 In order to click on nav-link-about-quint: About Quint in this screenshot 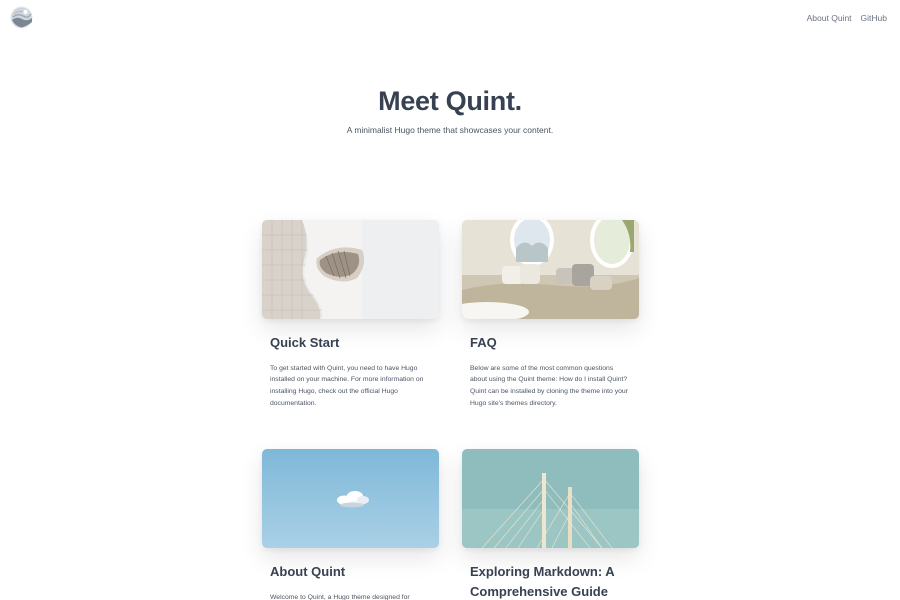, I will do `click(829, 18)`.